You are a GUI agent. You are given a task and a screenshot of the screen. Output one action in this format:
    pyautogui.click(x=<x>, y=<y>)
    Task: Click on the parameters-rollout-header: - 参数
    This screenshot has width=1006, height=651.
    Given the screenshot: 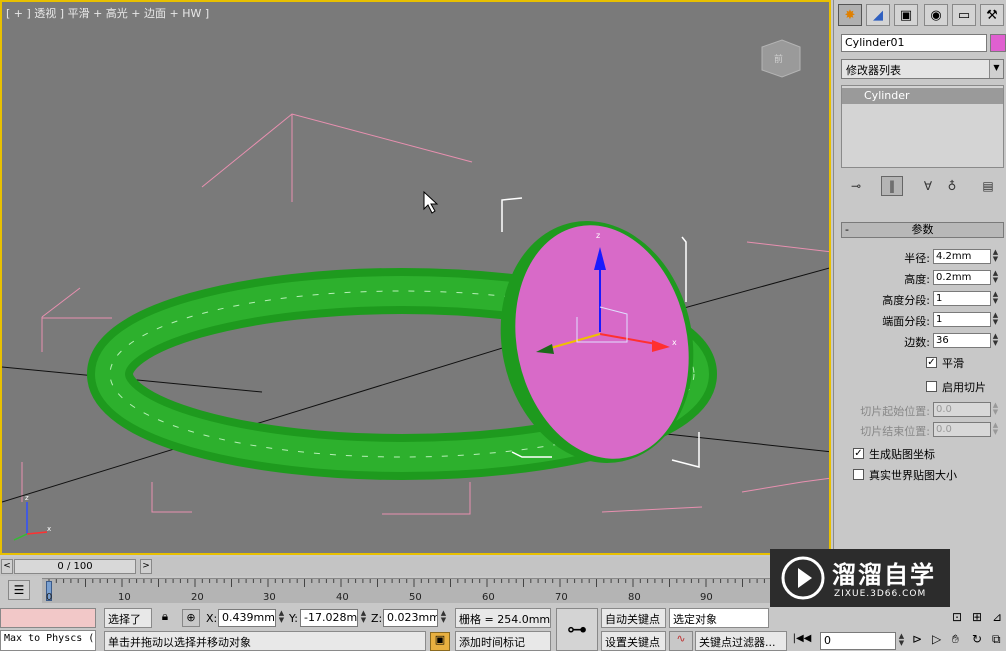 What is the action you would take?
    pyautogui.click(x=922, y=230)
    